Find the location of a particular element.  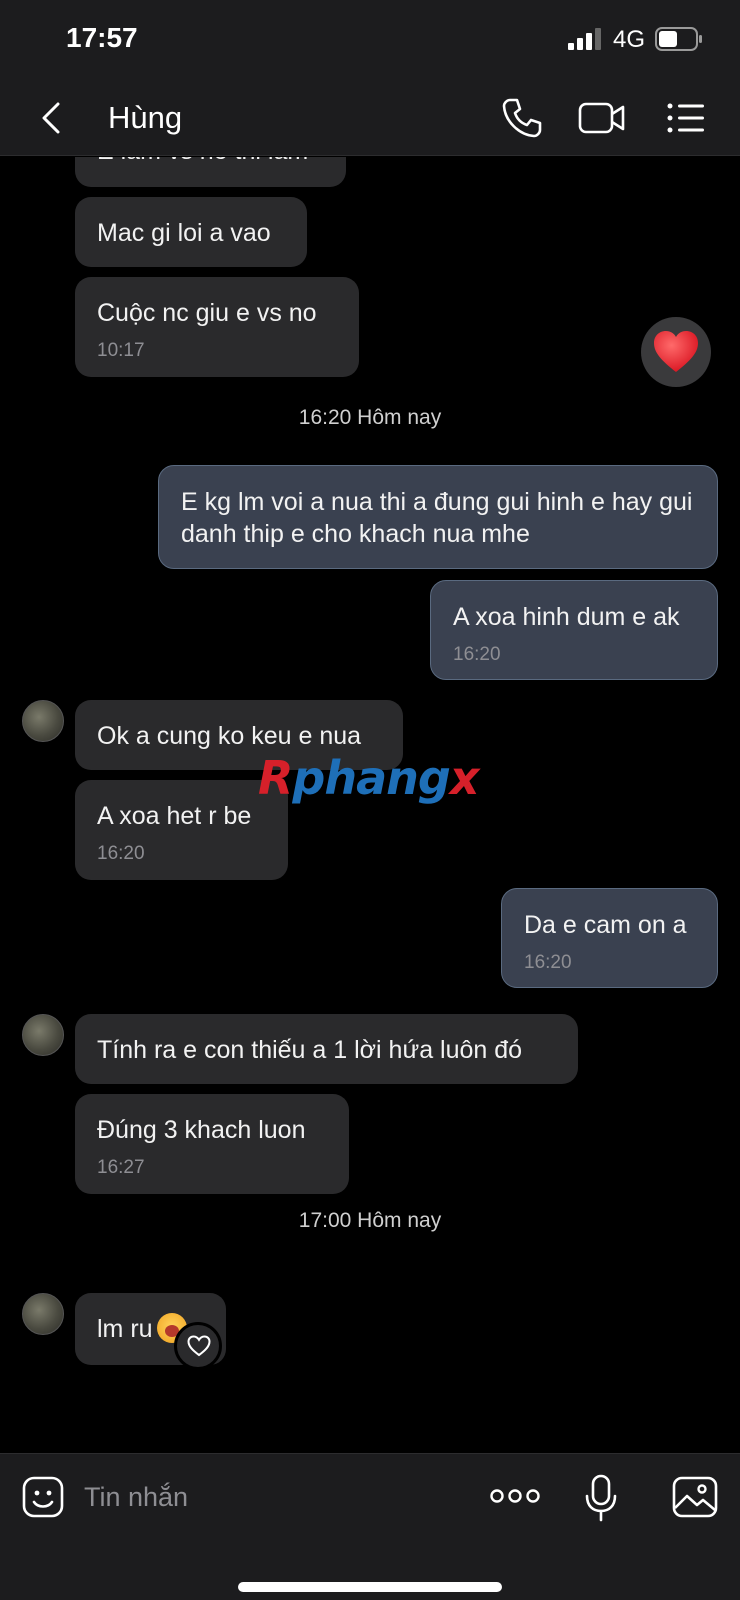

battery-icon is located at coordinates (678, 39).